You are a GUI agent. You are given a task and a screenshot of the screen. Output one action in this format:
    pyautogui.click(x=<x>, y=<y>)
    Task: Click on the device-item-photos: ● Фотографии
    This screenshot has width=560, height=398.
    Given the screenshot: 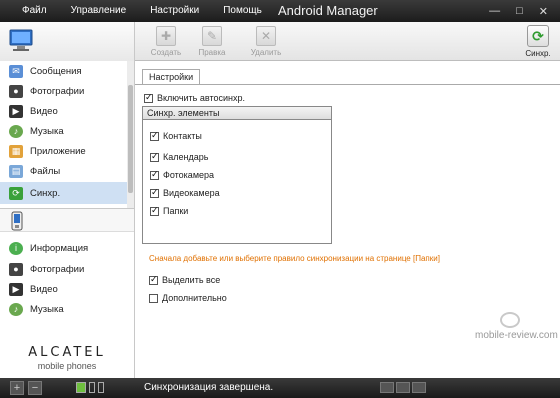 What is the action you would take?
    pyautogui.click(x=63, y=269)
    